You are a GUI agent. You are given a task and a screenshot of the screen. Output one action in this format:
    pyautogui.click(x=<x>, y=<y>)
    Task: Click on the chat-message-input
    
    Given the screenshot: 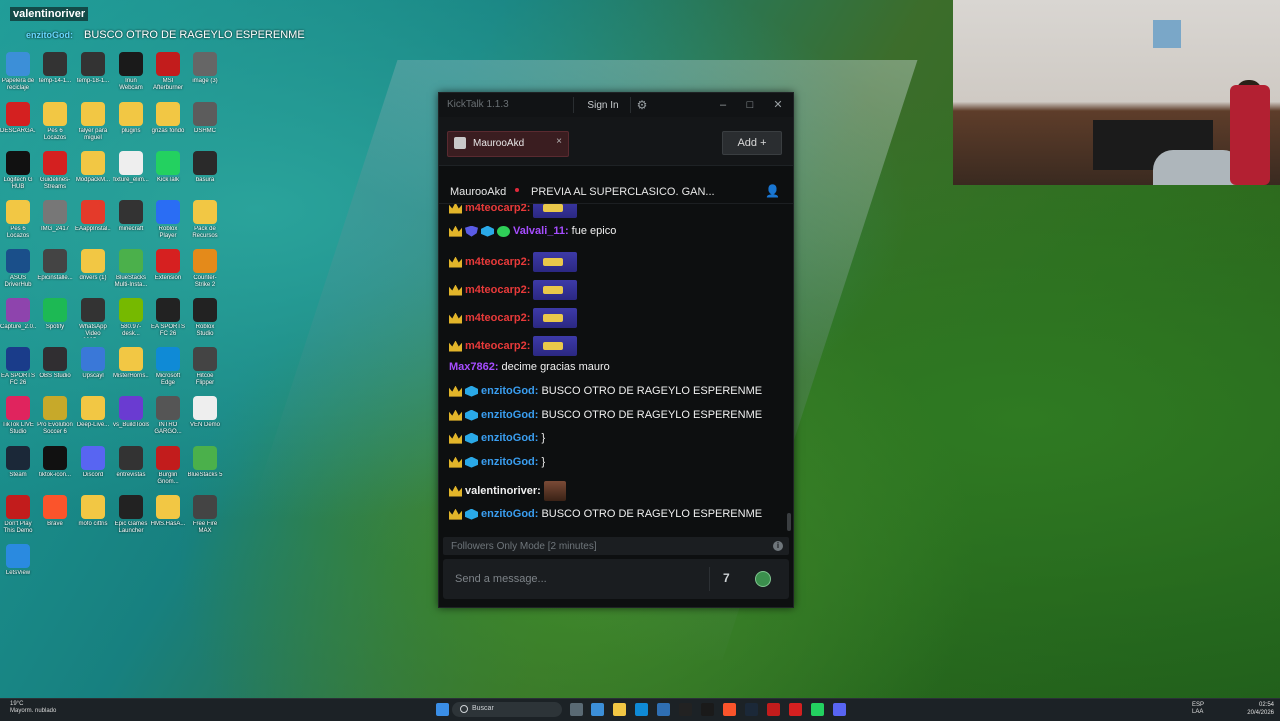 What is the action you would take?
    pyautogui.click(x=573, y=579)
    